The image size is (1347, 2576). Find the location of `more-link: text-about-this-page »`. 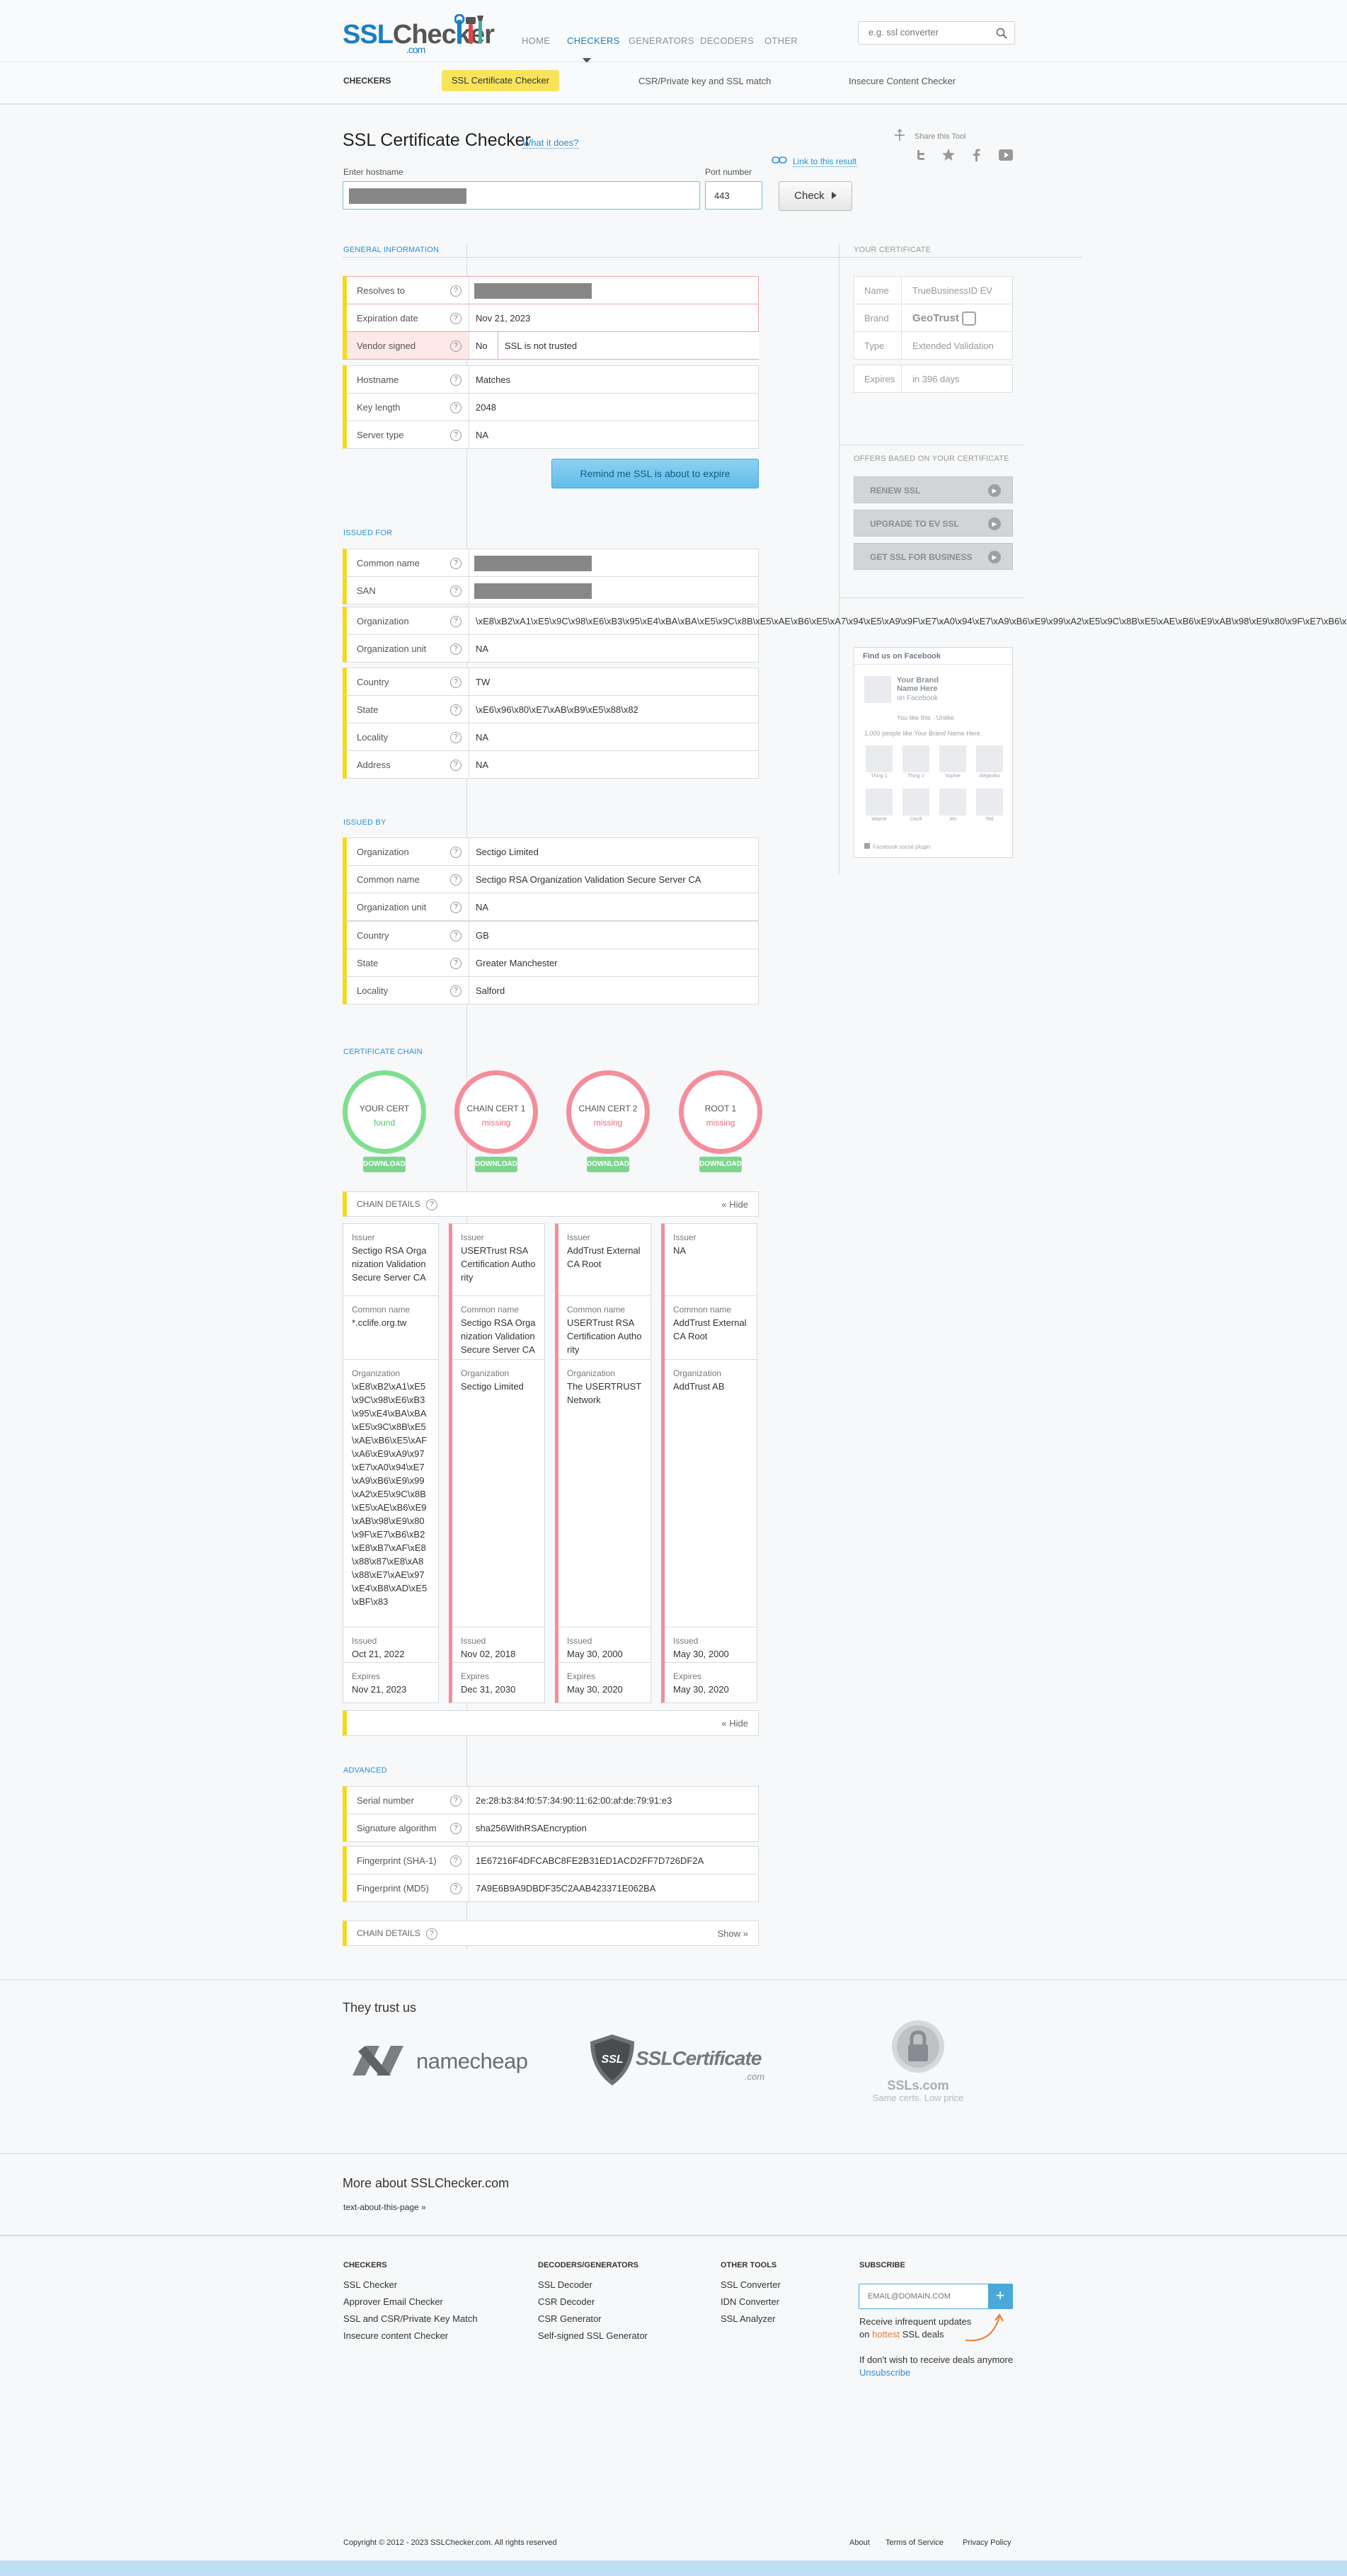

more-link: text-about-this-page » is located at coordinates (384, 2207).